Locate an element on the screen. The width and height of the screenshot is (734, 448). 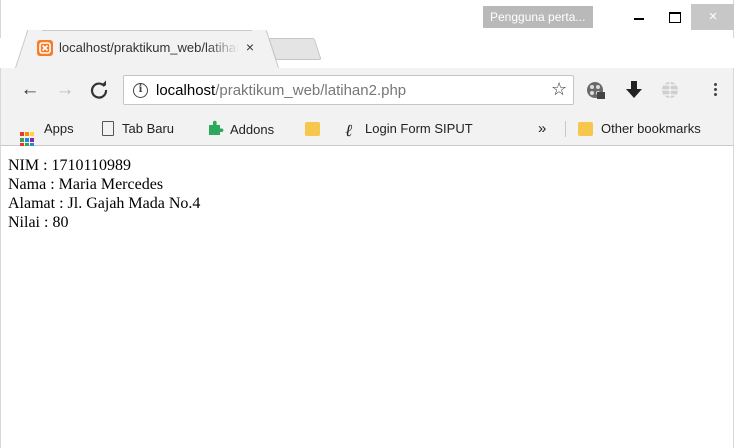
extension-film-icon is located at coordinates (595, 90).